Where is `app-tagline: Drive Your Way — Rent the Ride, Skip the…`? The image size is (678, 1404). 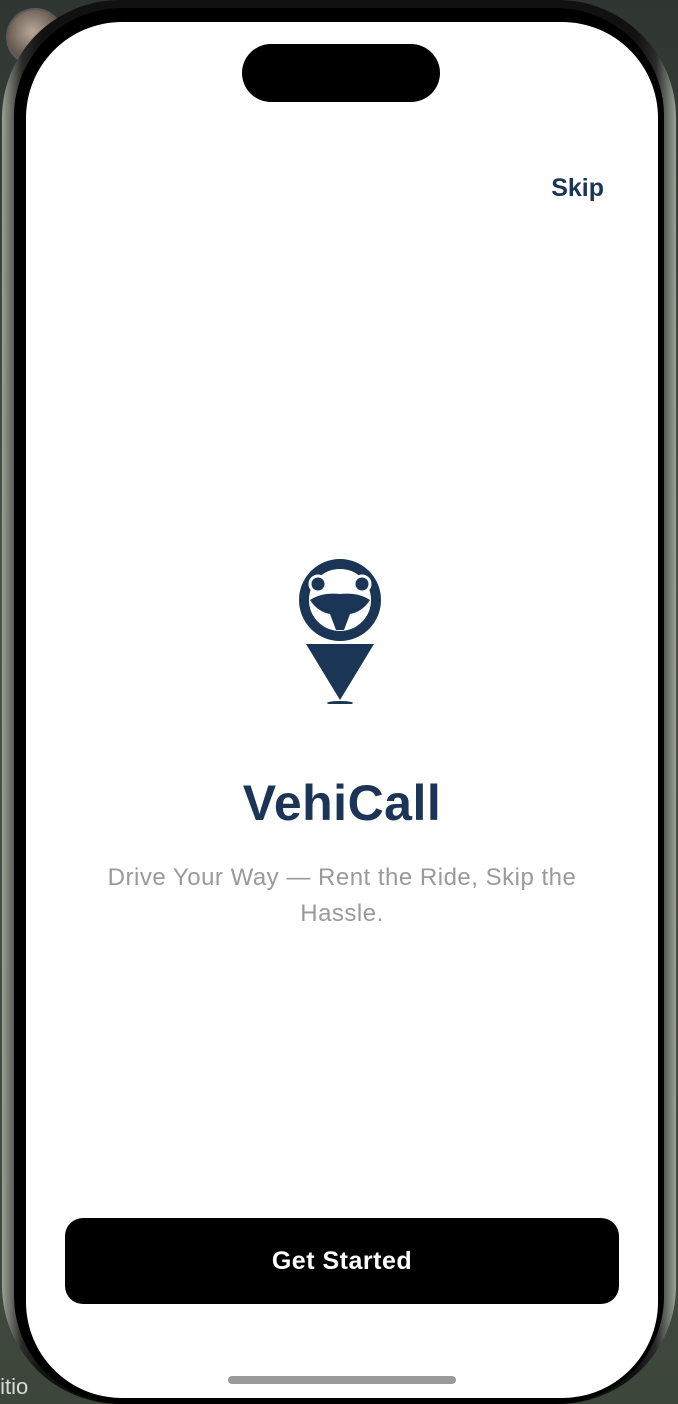
app-tagline: Drive Your Way — Rent the Ride, Skip the… is located at coordinates (342, 895).